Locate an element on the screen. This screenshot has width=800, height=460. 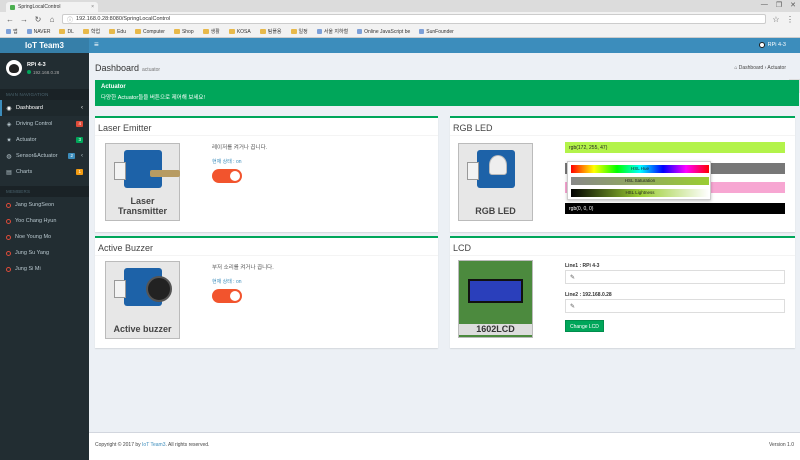
bookmark-item: NAVER is located at coordinates (38, 32).